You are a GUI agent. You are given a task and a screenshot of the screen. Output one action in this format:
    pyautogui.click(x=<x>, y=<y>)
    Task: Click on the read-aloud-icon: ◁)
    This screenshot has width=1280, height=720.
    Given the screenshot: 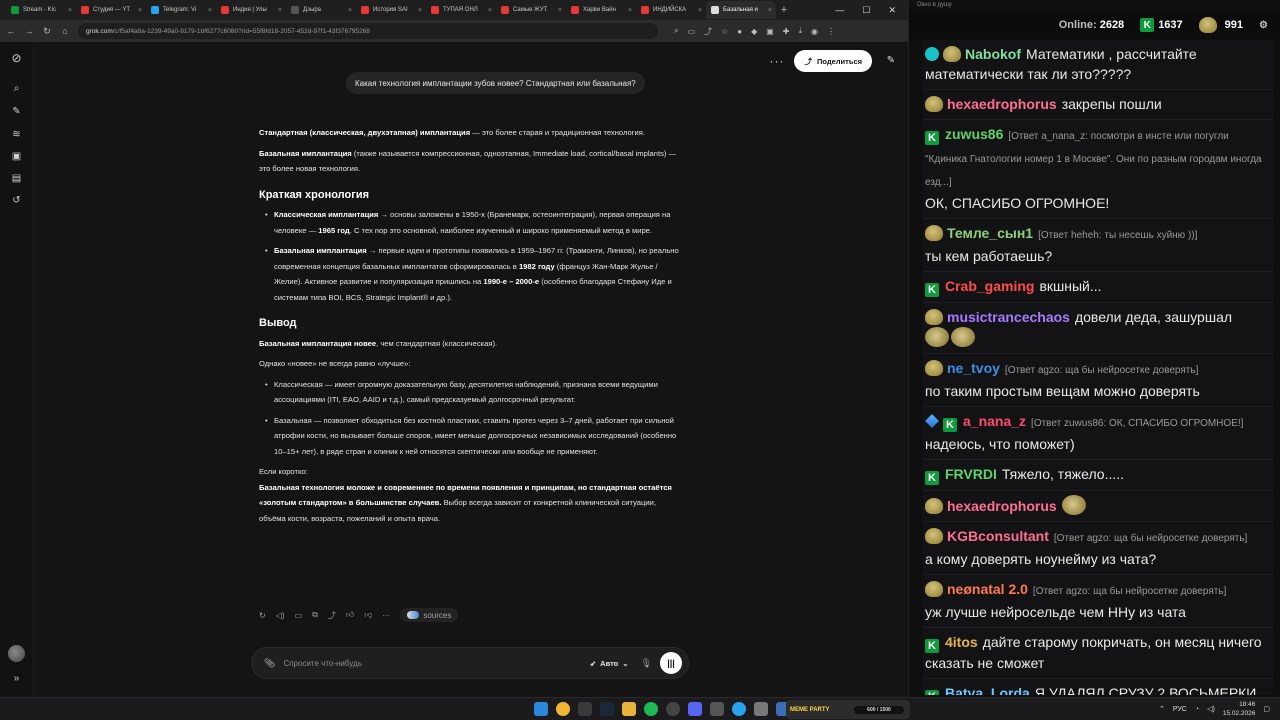 What is the action you would take?
    pyautogui.click(x=280, y=615)
    